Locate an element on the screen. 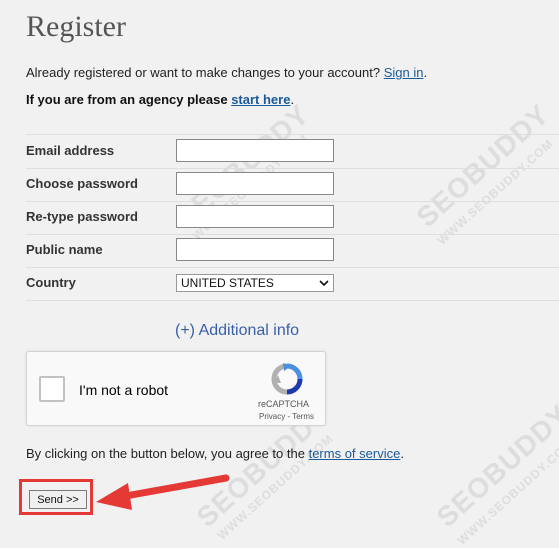 Image resolution: width=559 pixels, height=548 pixels. watermark: SEOBUDDY is located at coordinates (494, 465).